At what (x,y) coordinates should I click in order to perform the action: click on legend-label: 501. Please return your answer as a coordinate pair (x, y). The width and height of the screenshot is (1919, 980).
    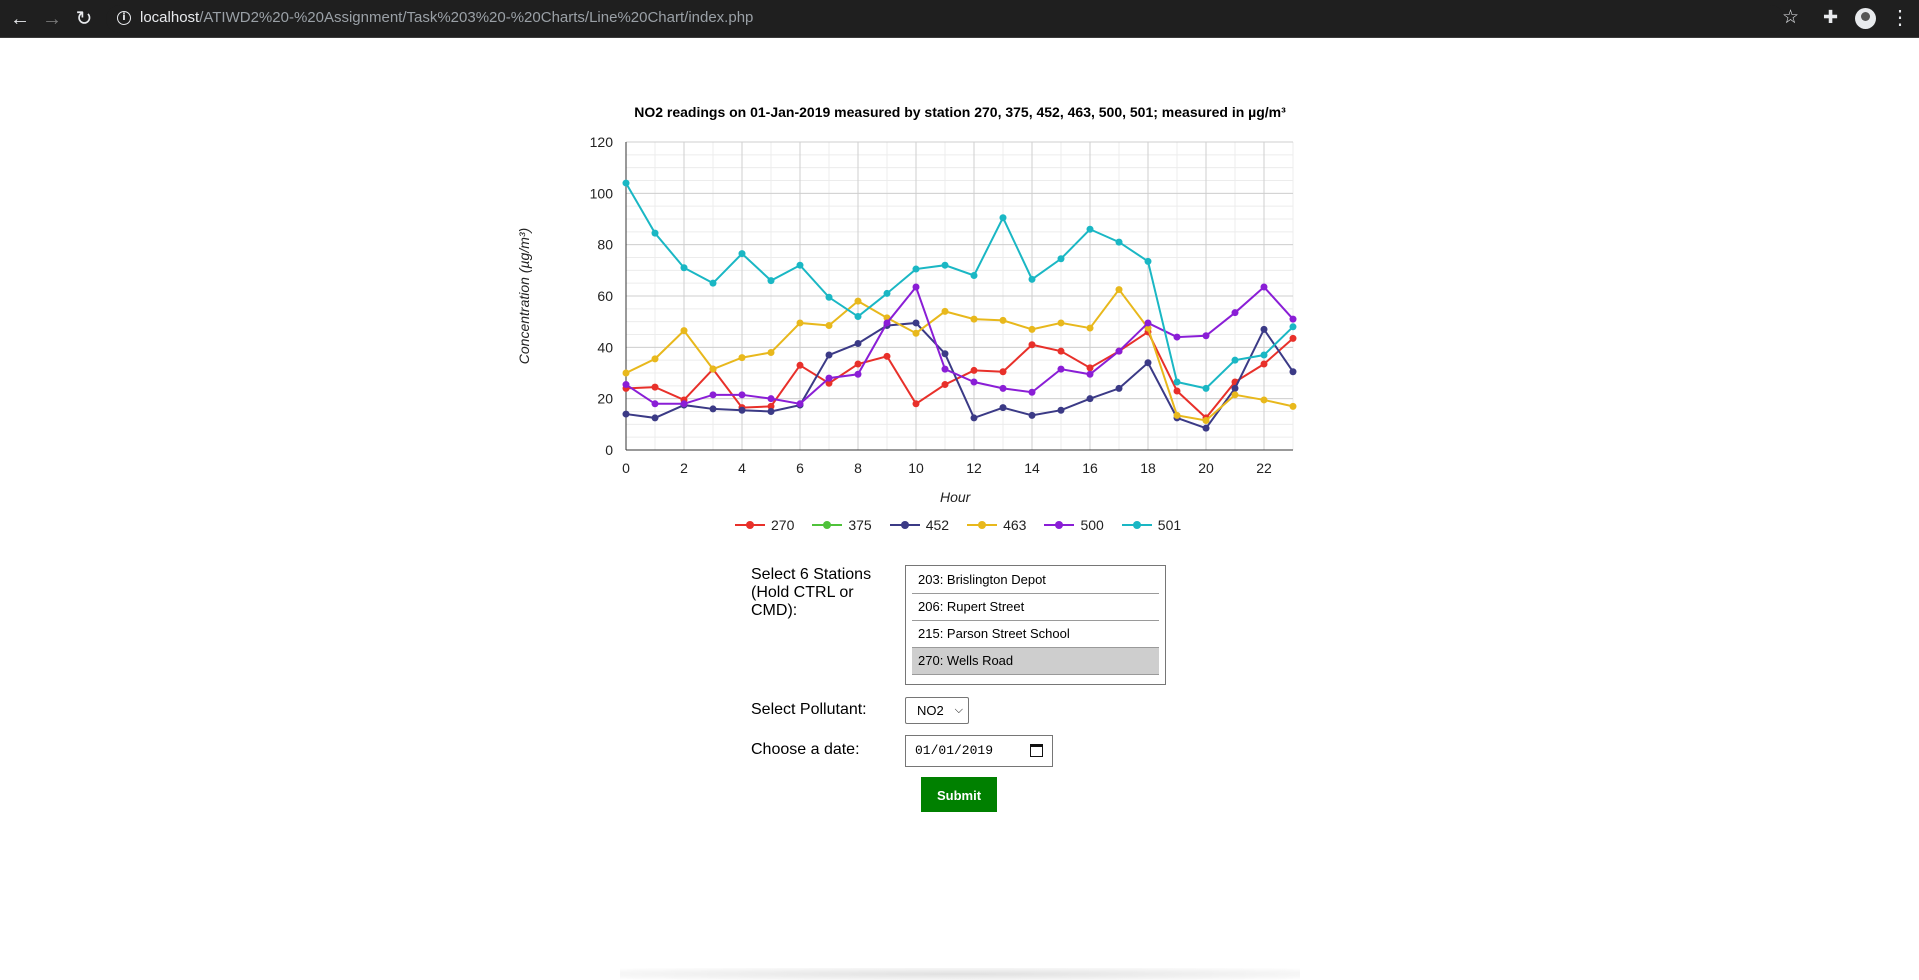
    Looking at the image, I should click on (1169, 525).